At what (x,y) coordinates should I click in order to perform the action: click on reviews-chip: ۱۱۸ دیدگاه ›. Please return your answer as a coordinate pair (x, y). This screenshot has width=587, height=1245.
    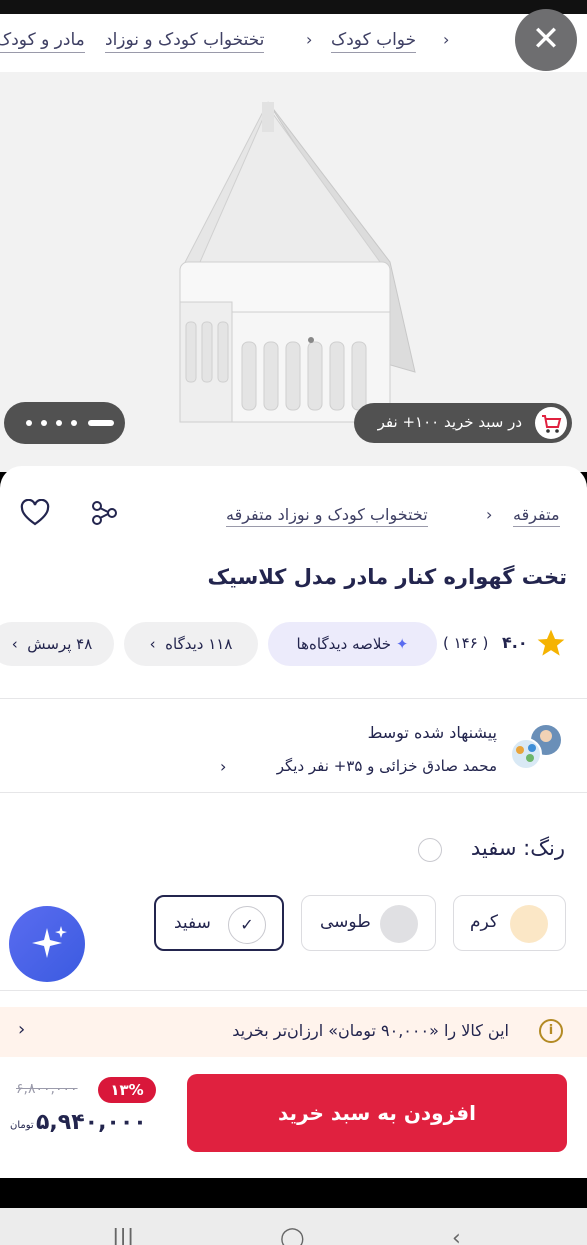
    Looking at the image, I should click on (191, 644).